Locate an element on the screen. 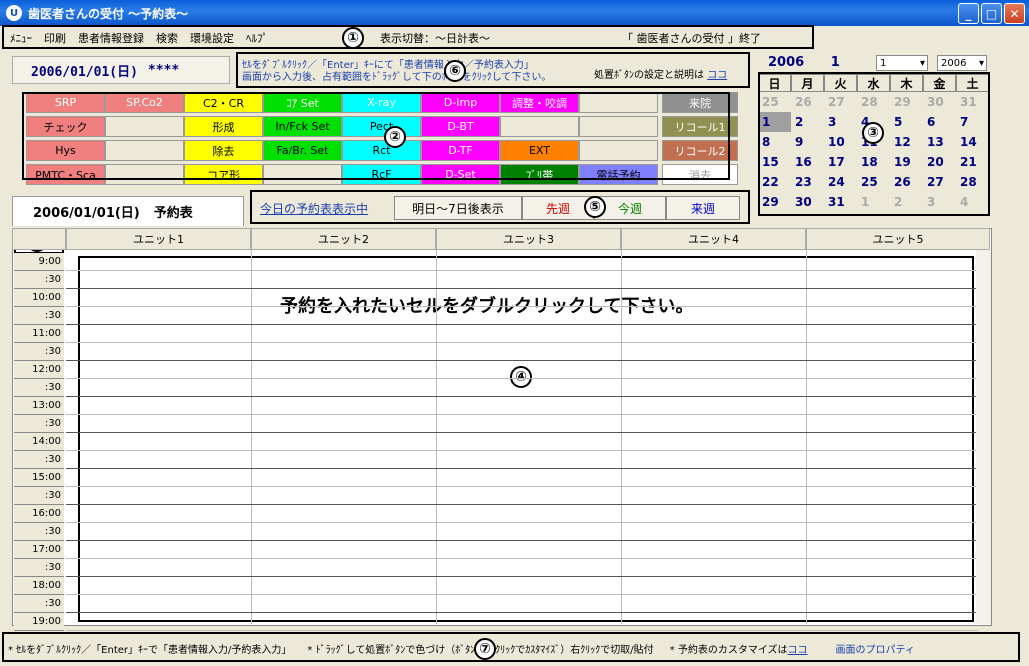 The height and width of the screenshot is (666, 1029). annotation-3: ③ is located at coordinates (873, 133).